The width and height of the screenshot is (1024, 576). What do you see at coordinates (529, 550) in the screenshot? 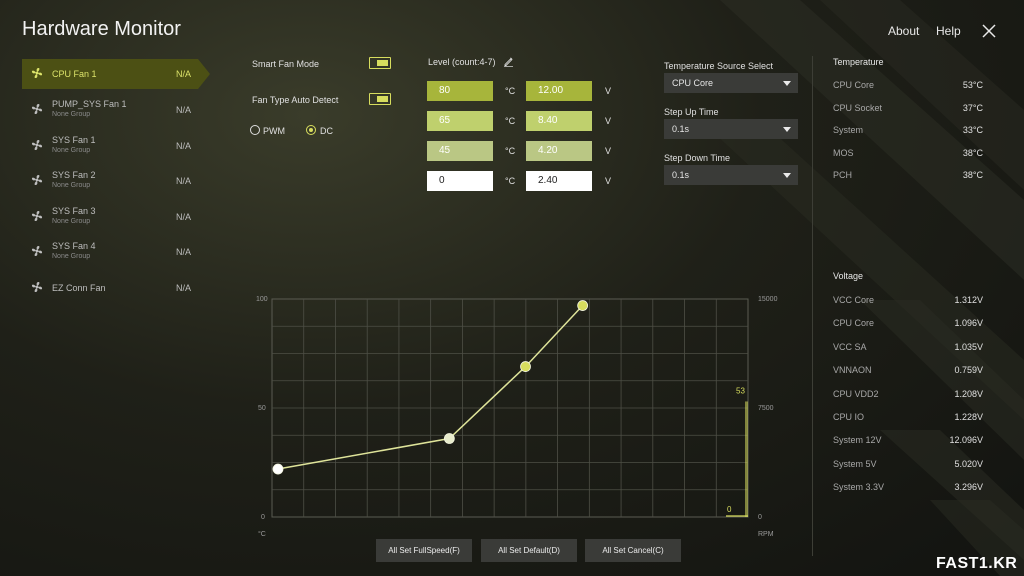
I see `all-set-default-button: All Set Default(D)` at bounding box center [529, 550].